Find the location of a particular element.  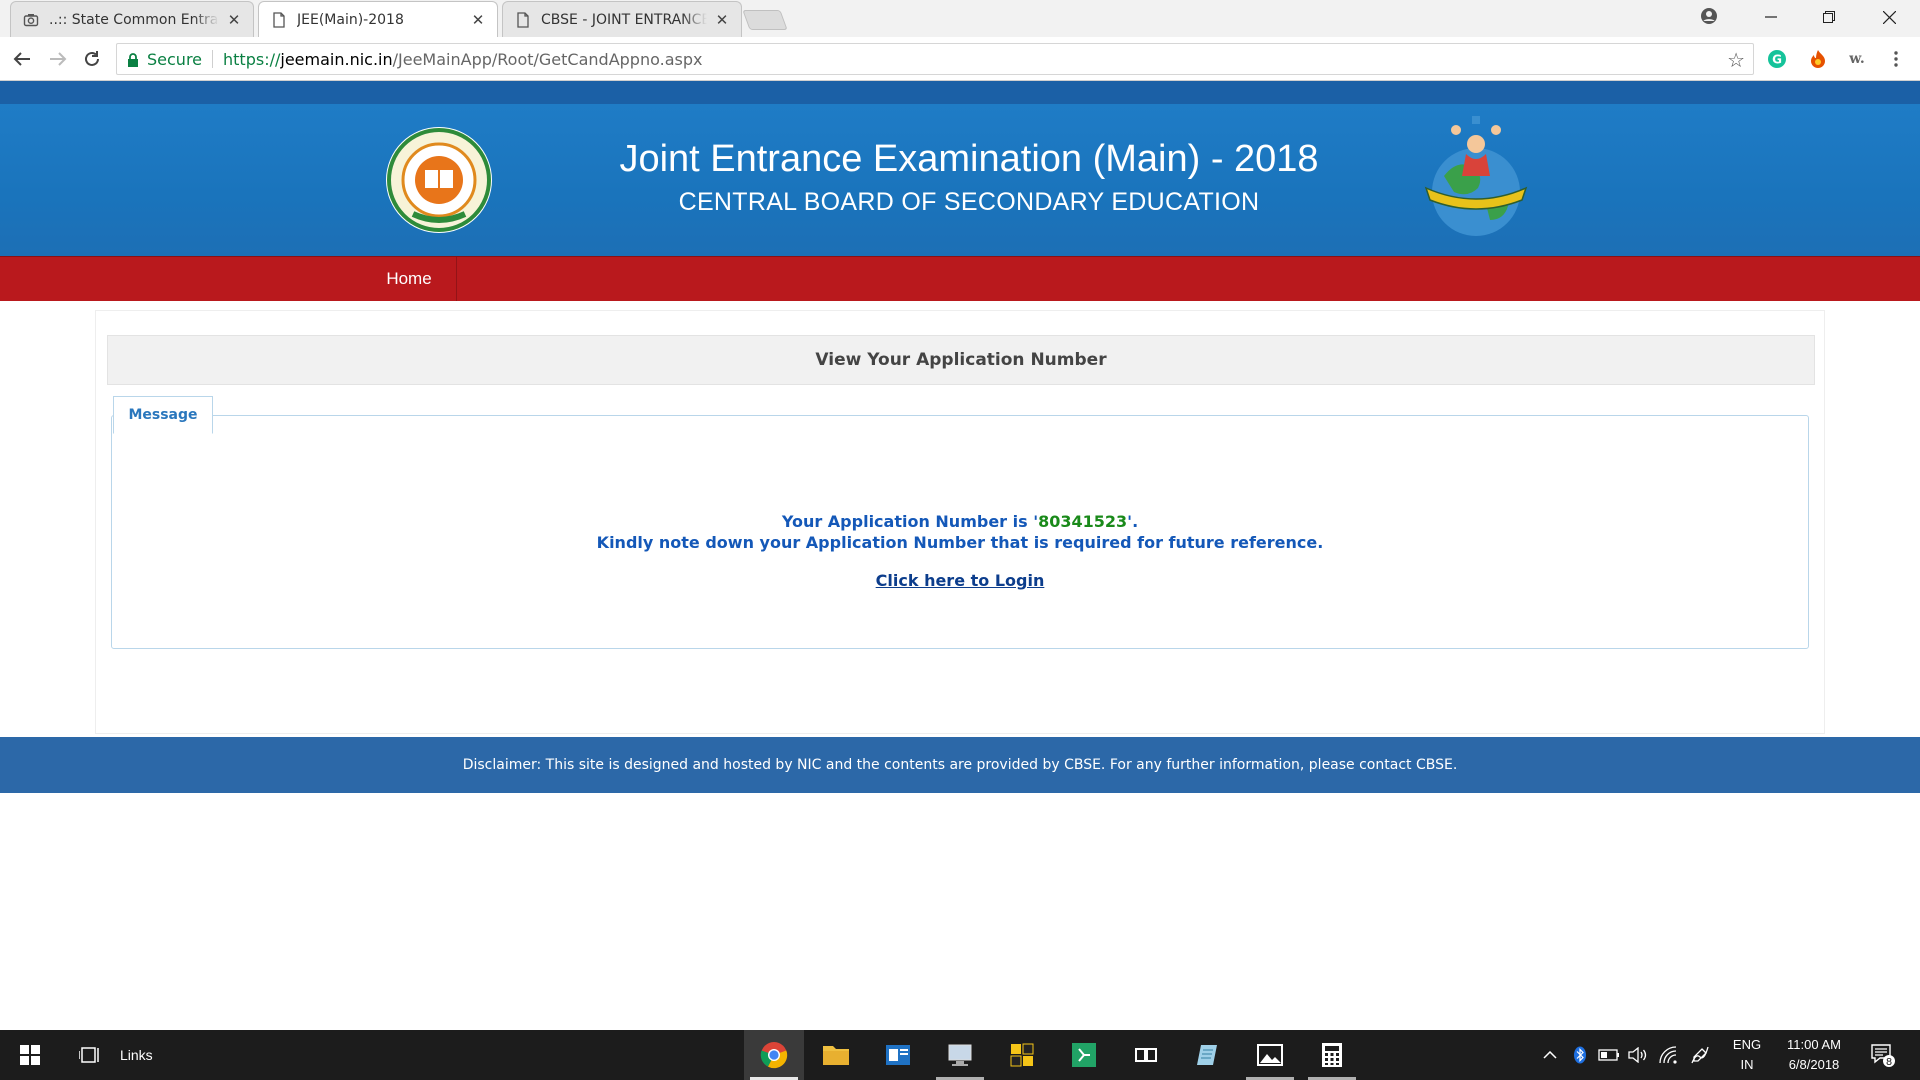

application-number-line: Your Application Number is '80341523'. is located at coordinates (960, 521).